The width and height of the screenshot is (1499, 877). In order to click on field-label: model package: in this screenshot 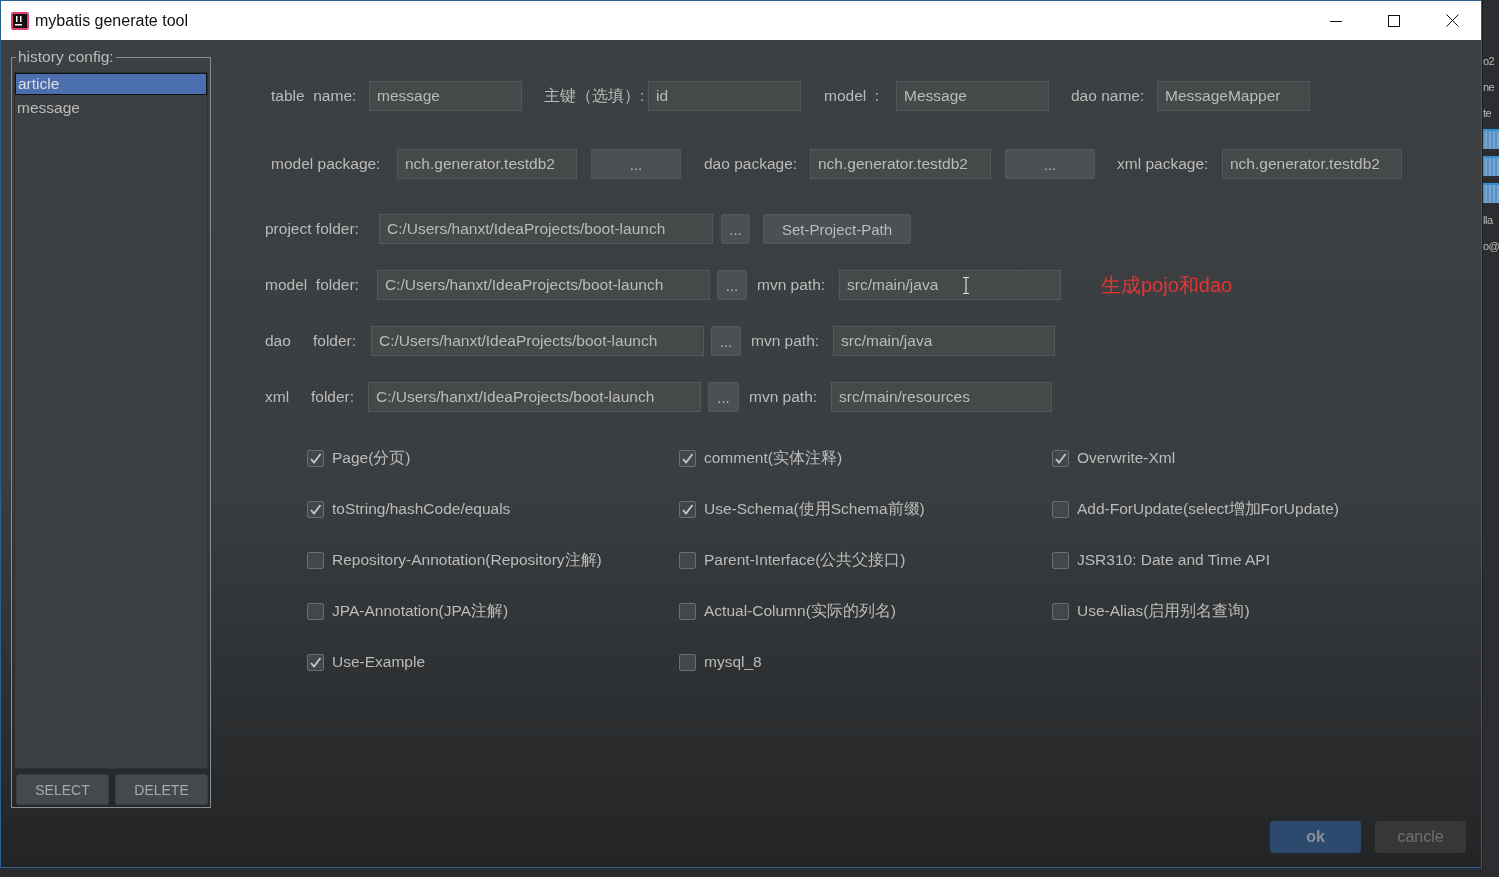, I will do `click(326, 164)`.